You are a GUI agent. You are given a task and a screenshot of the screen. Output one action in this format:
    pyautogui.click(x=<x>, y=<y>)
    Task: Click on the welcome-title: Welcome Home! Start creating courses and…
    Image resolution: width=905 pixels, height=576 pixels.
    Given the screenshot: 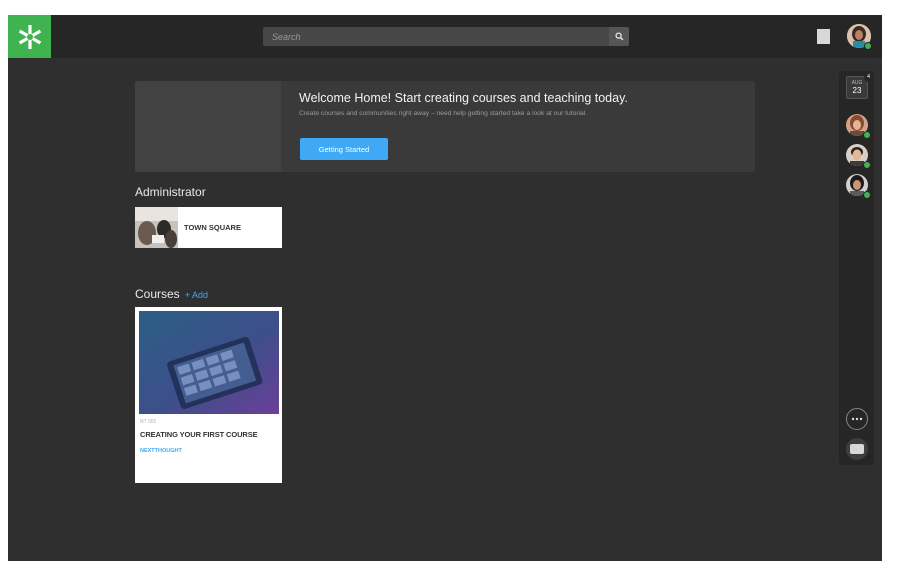 What is the action you would take?
    pyautogui.click(x=463, y=98)
    